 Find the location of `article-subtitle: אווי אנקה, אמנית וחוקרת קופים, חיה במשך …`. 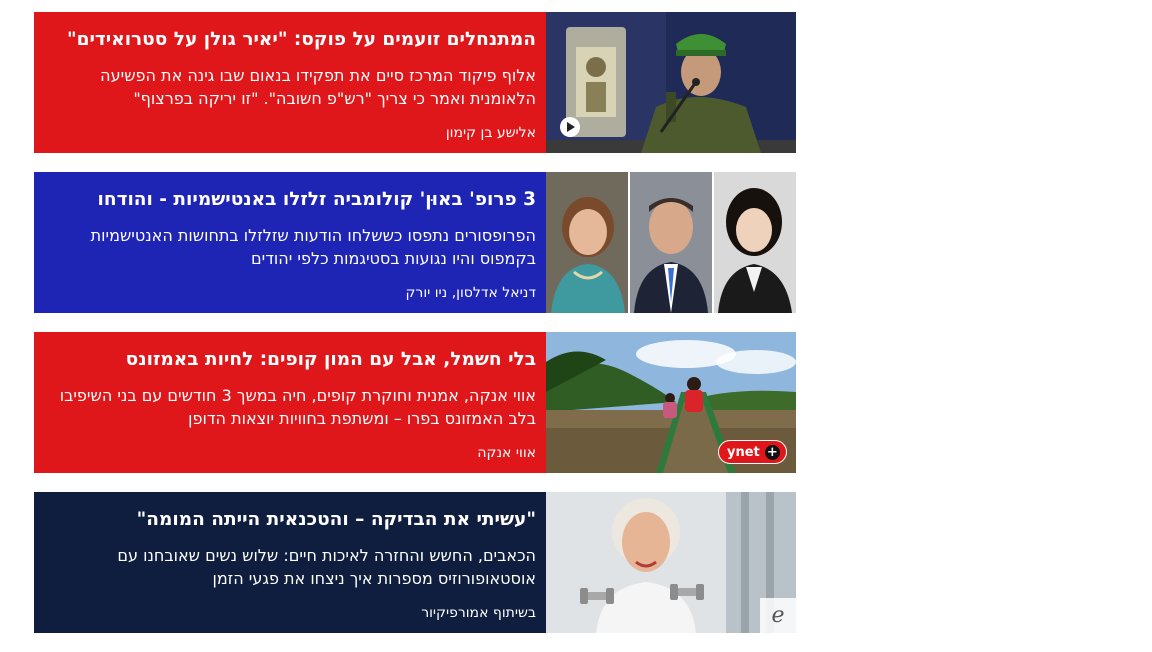

article-subtitle: אווי אנקה, אמנית וחוקרת קופים, חיה במשך … is located at coordinates (297, 407).